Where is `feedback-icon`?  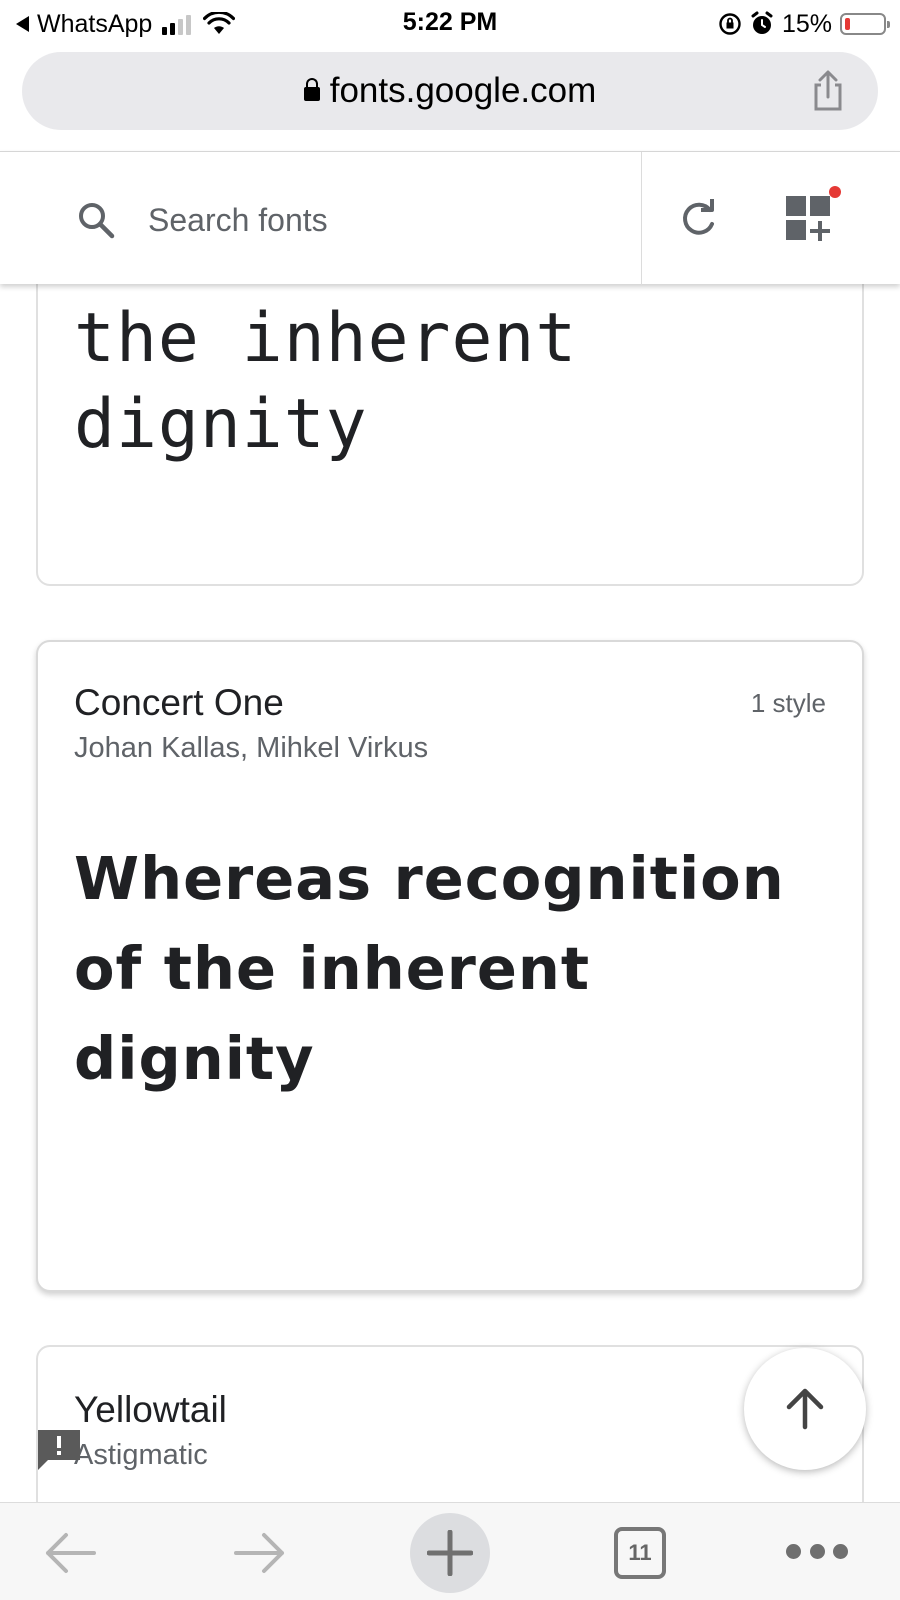
feedback-icon is located at coordinates (59, 1451).